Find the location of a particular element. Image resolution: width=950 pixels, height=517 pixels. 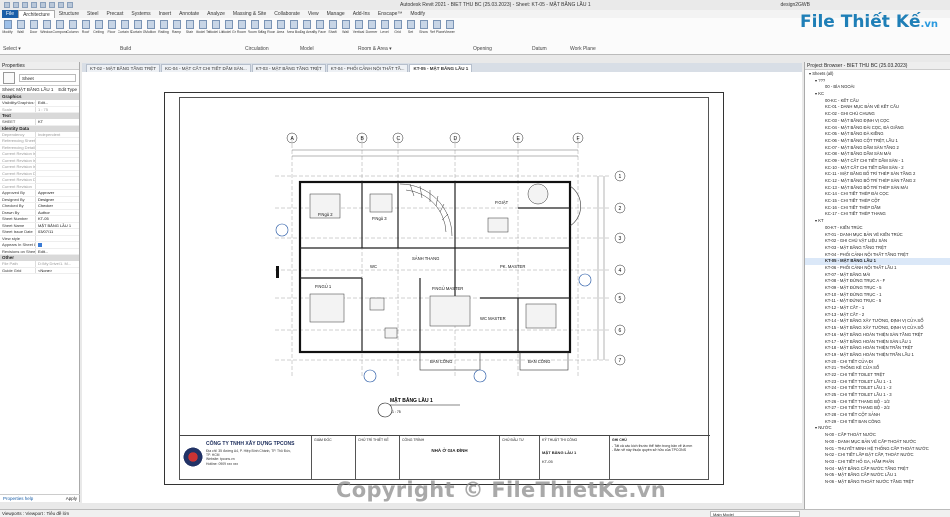

browser-item: KT-20 - CHI TIẾT CỬA ĐI is located at coordinates (877, 362).